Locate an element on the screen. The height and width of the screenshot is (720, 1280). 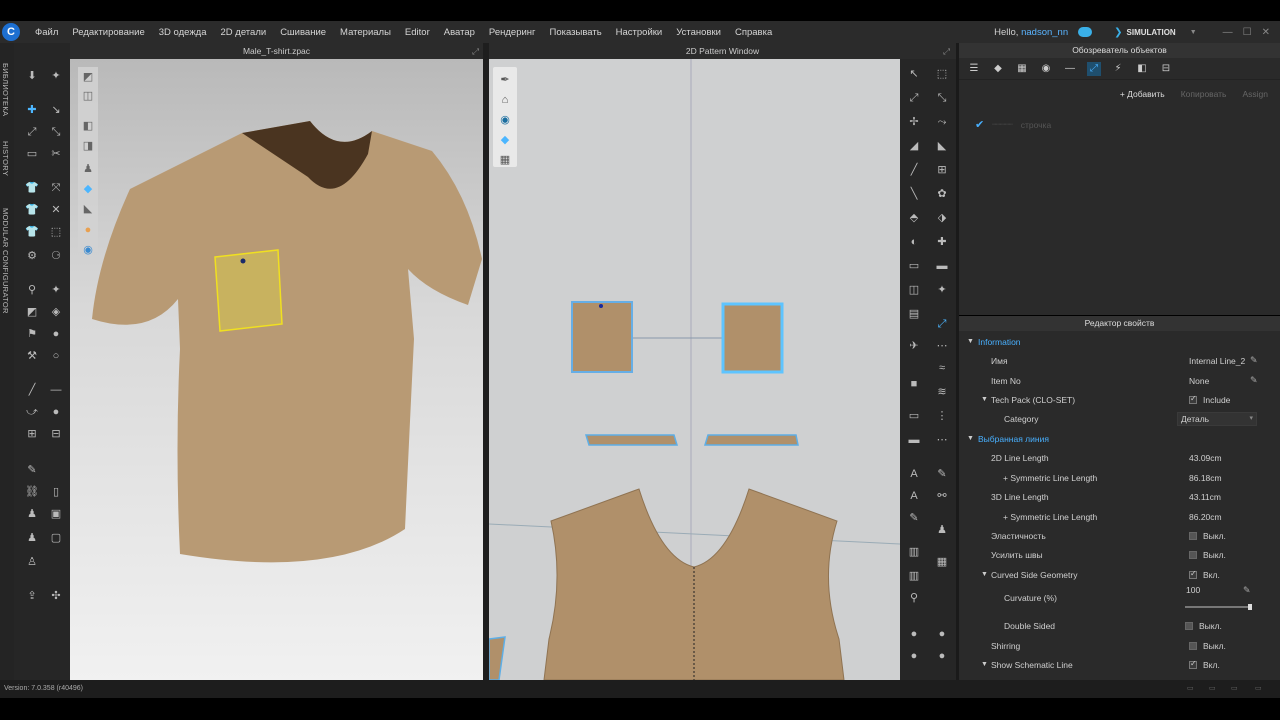
curved-geometry-checkbox: Вкл. is located at coordinates (1204, 574).